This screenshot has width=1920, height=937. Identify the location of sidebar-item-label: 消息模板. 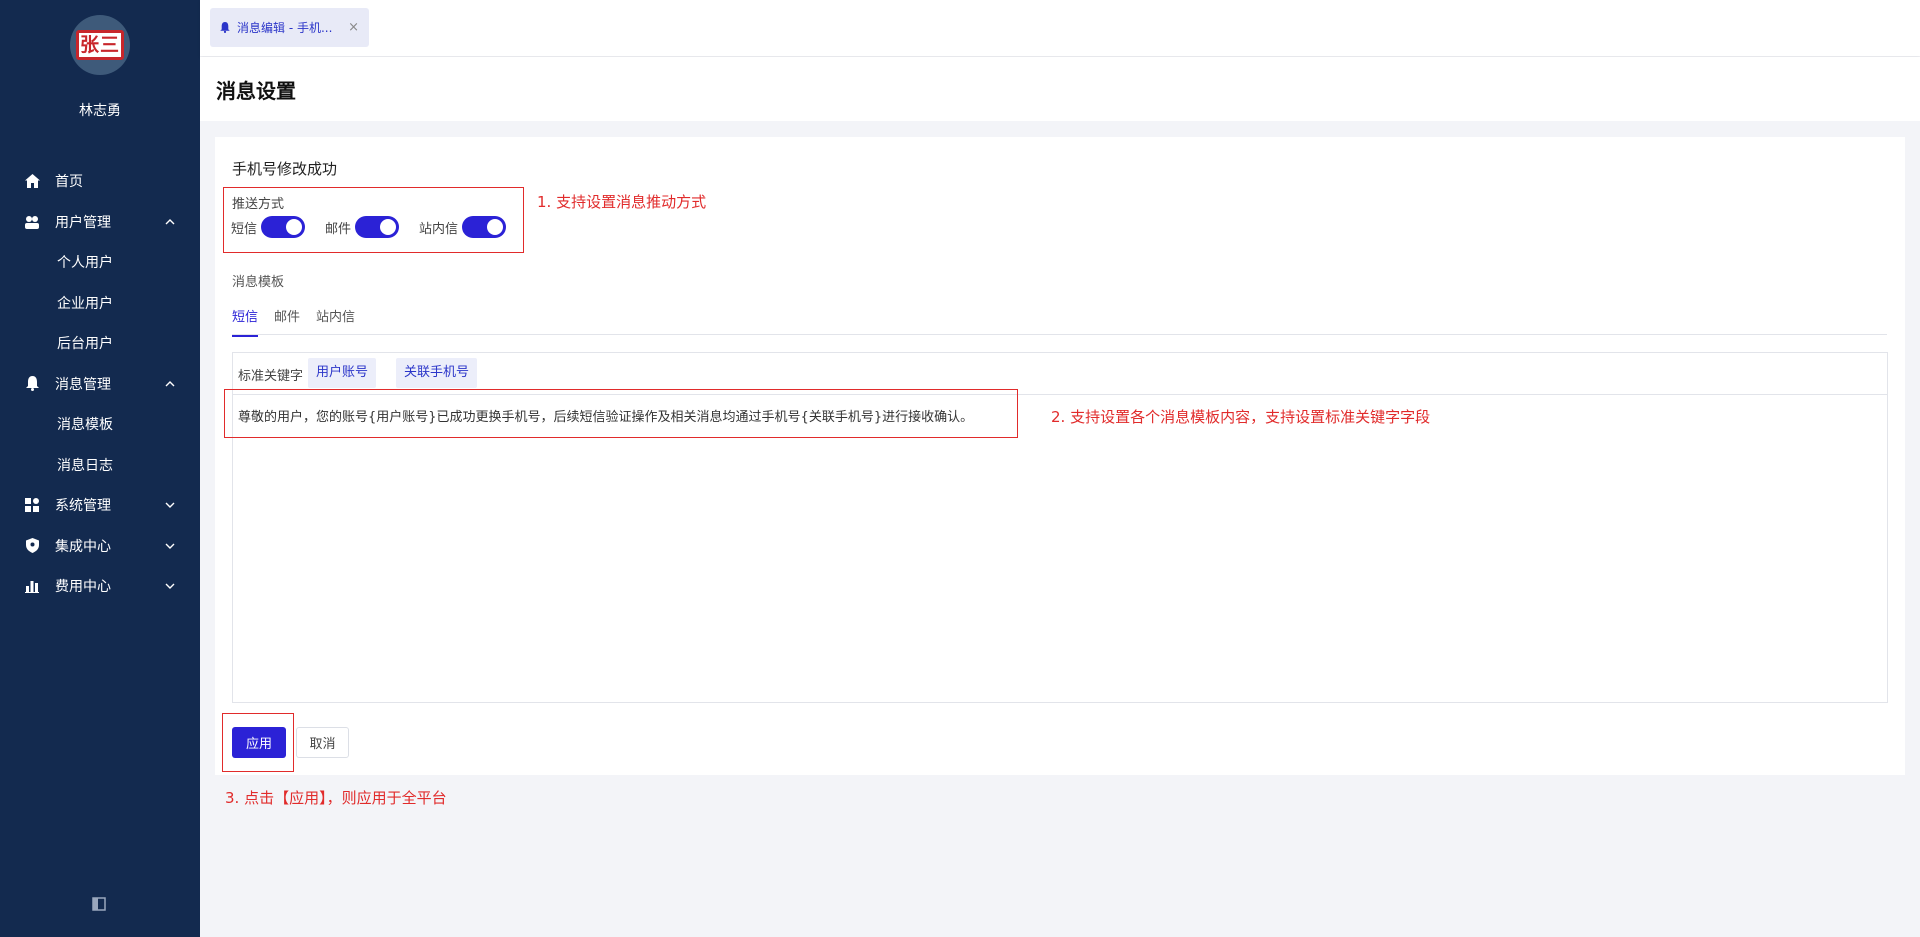
(85, 425).